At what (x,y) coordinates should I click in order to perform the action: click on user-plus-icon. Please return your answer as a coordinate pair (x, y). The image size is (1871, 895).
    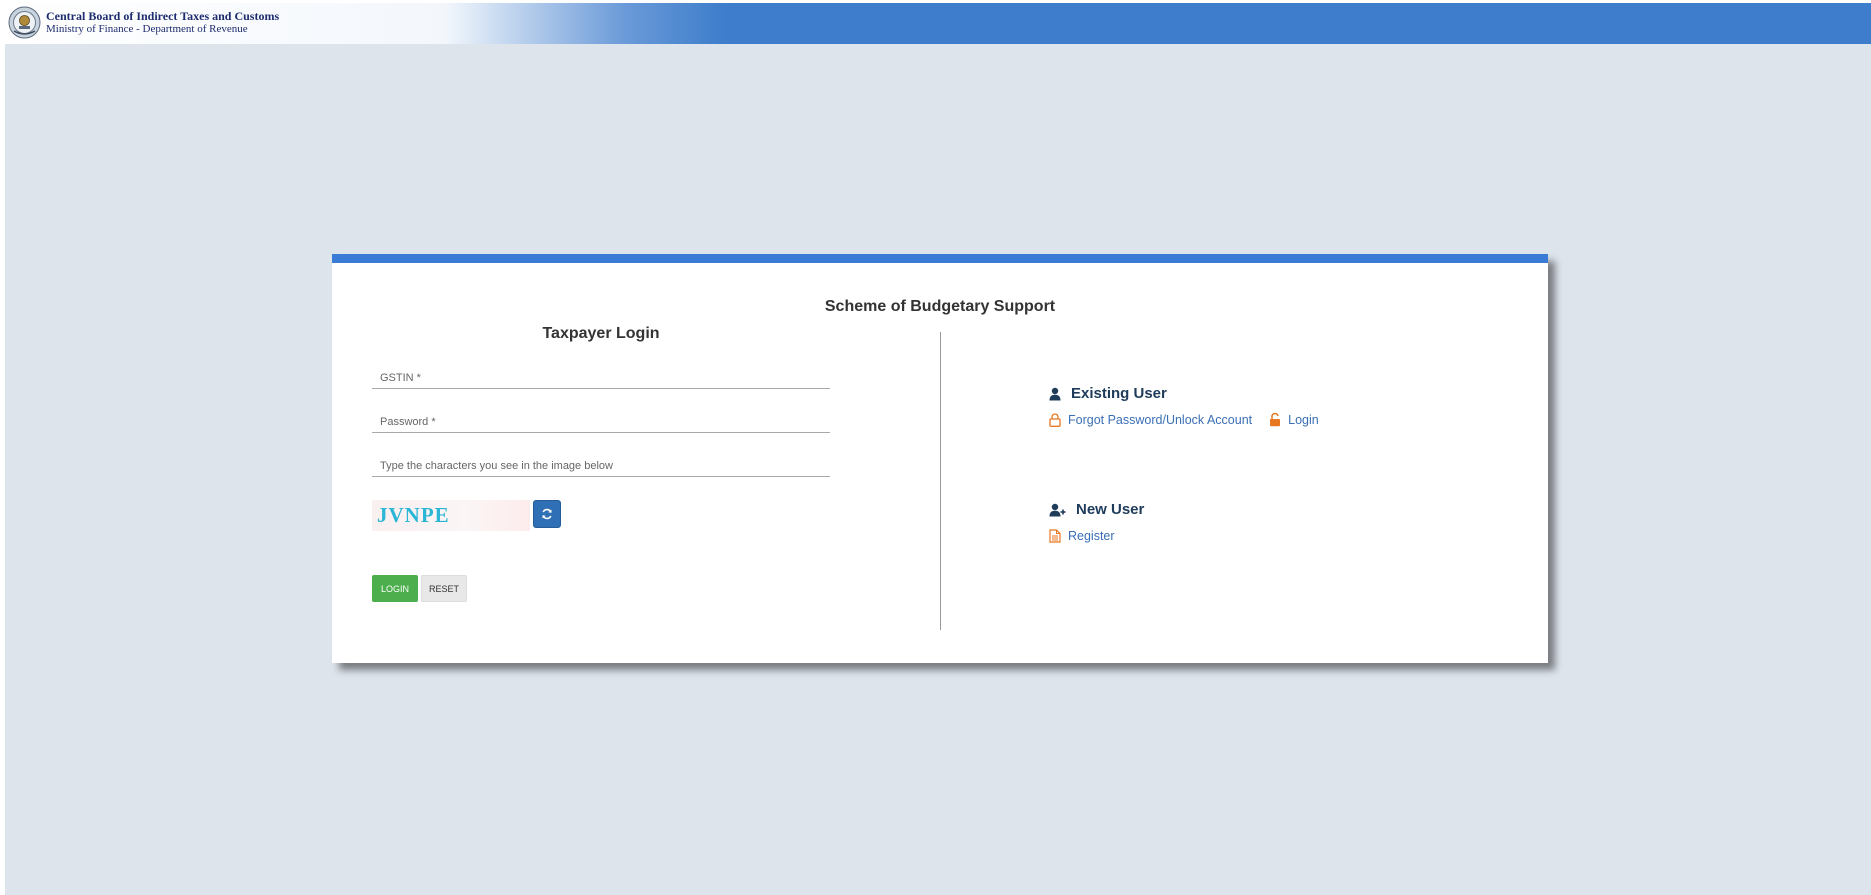
    Looking at the image, I should click on (1057, 510).